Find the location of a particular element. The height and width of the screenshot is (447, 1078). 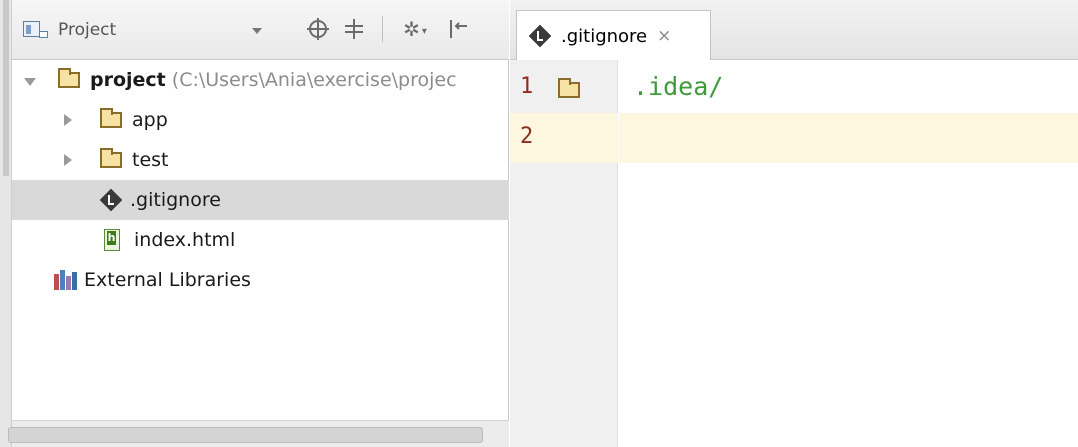

tab-label: .gitignore is located at coordinates (604, 36).